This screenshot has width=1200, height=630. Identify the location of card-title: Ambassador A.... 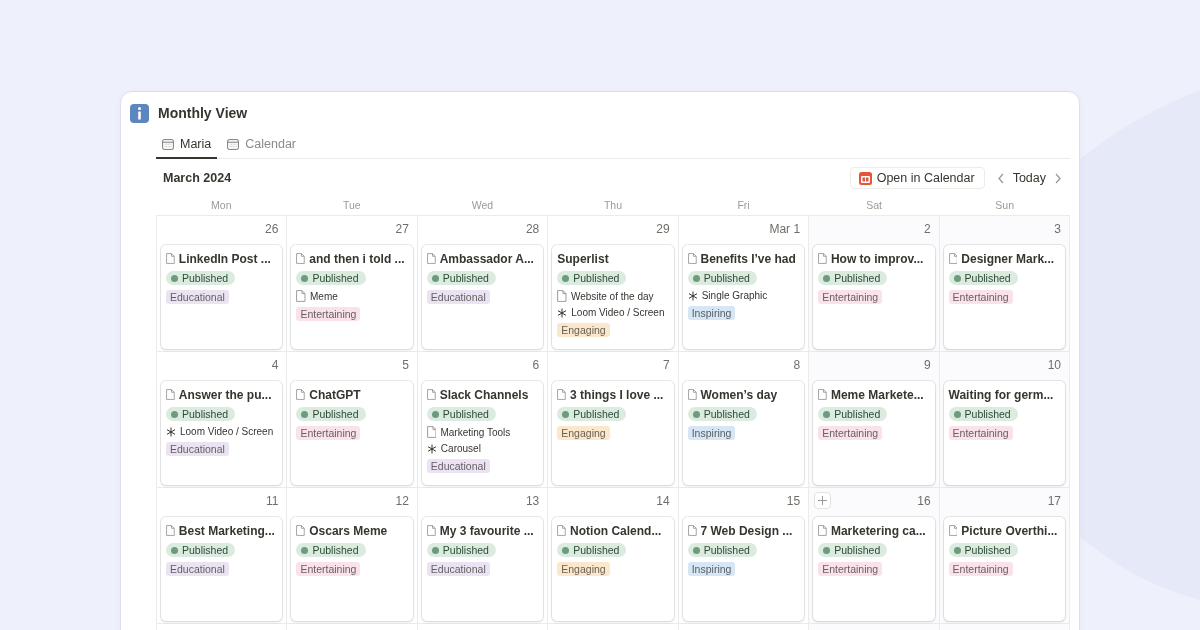
(486, 258).